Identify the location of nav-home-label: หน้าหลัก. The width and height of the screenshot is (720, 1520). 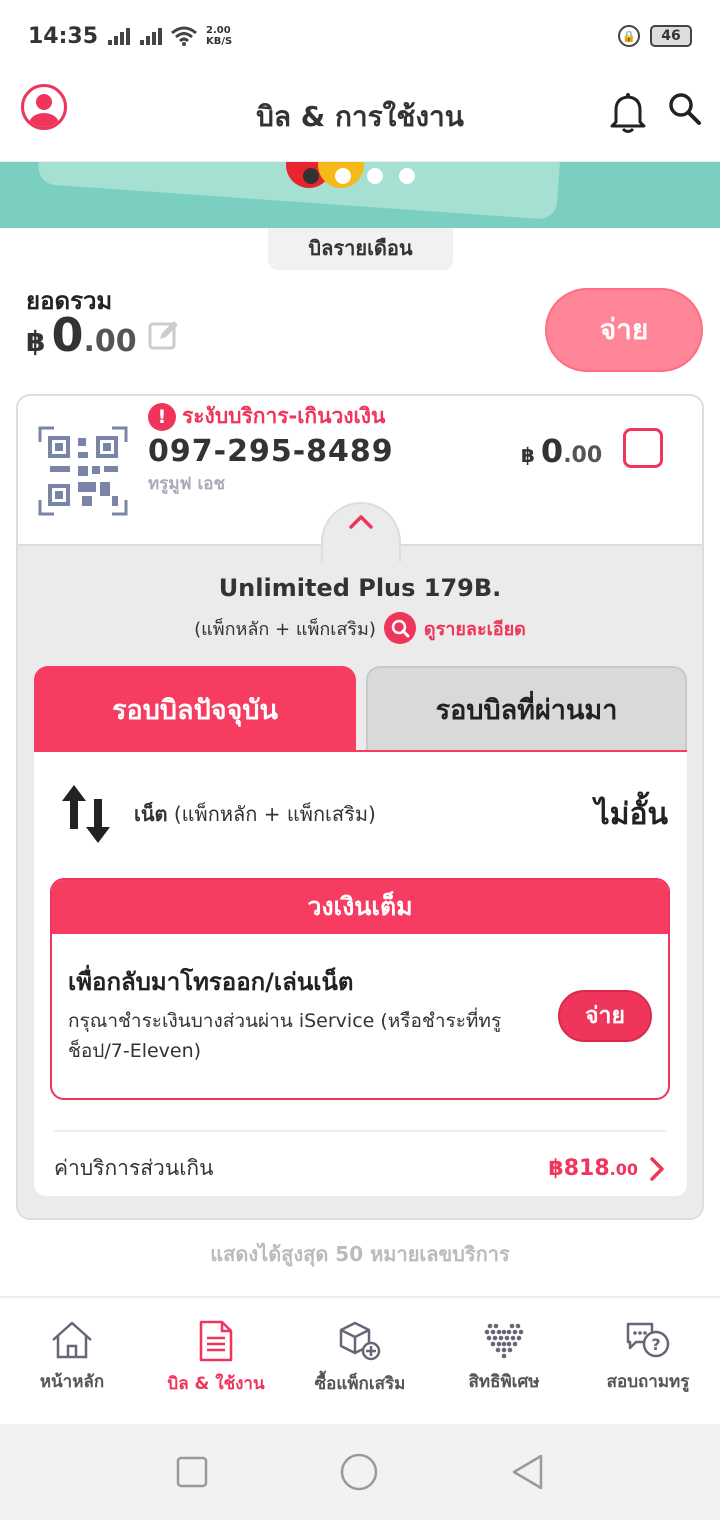
(72, 1382).